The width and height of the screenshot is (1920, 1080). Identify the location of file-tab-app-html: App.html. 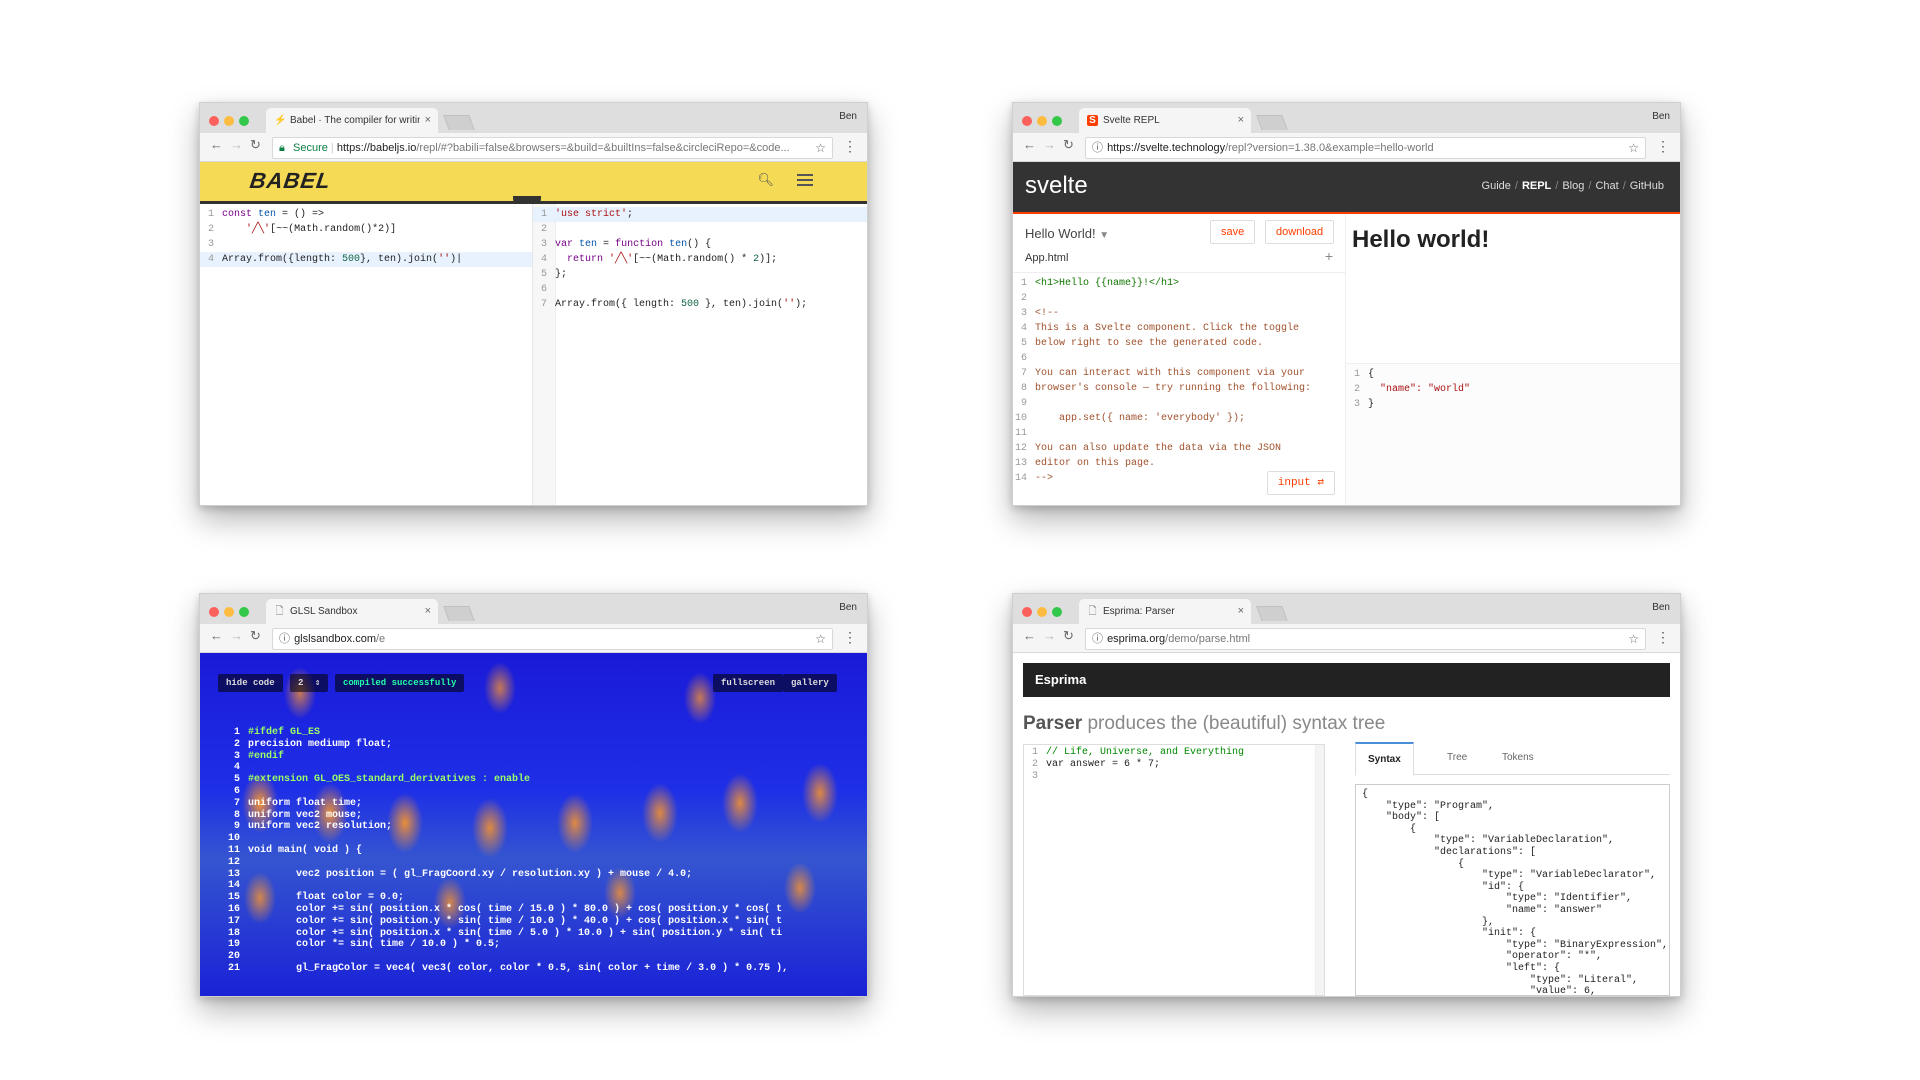
(1046, 258).